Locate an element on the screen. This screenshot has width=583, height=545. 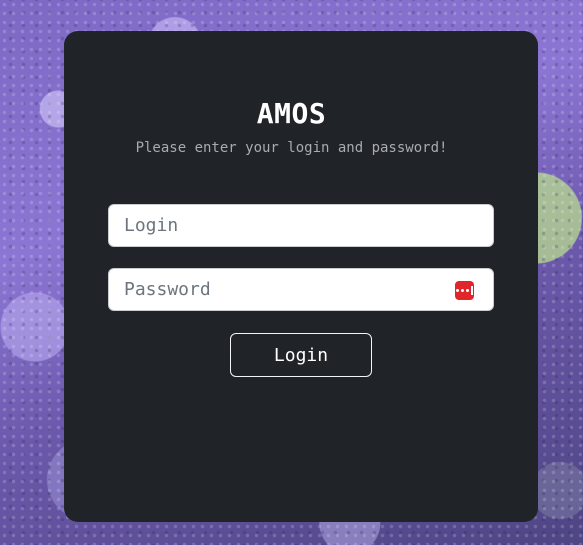
password-manager-icon is located at coordinates (464, 290).